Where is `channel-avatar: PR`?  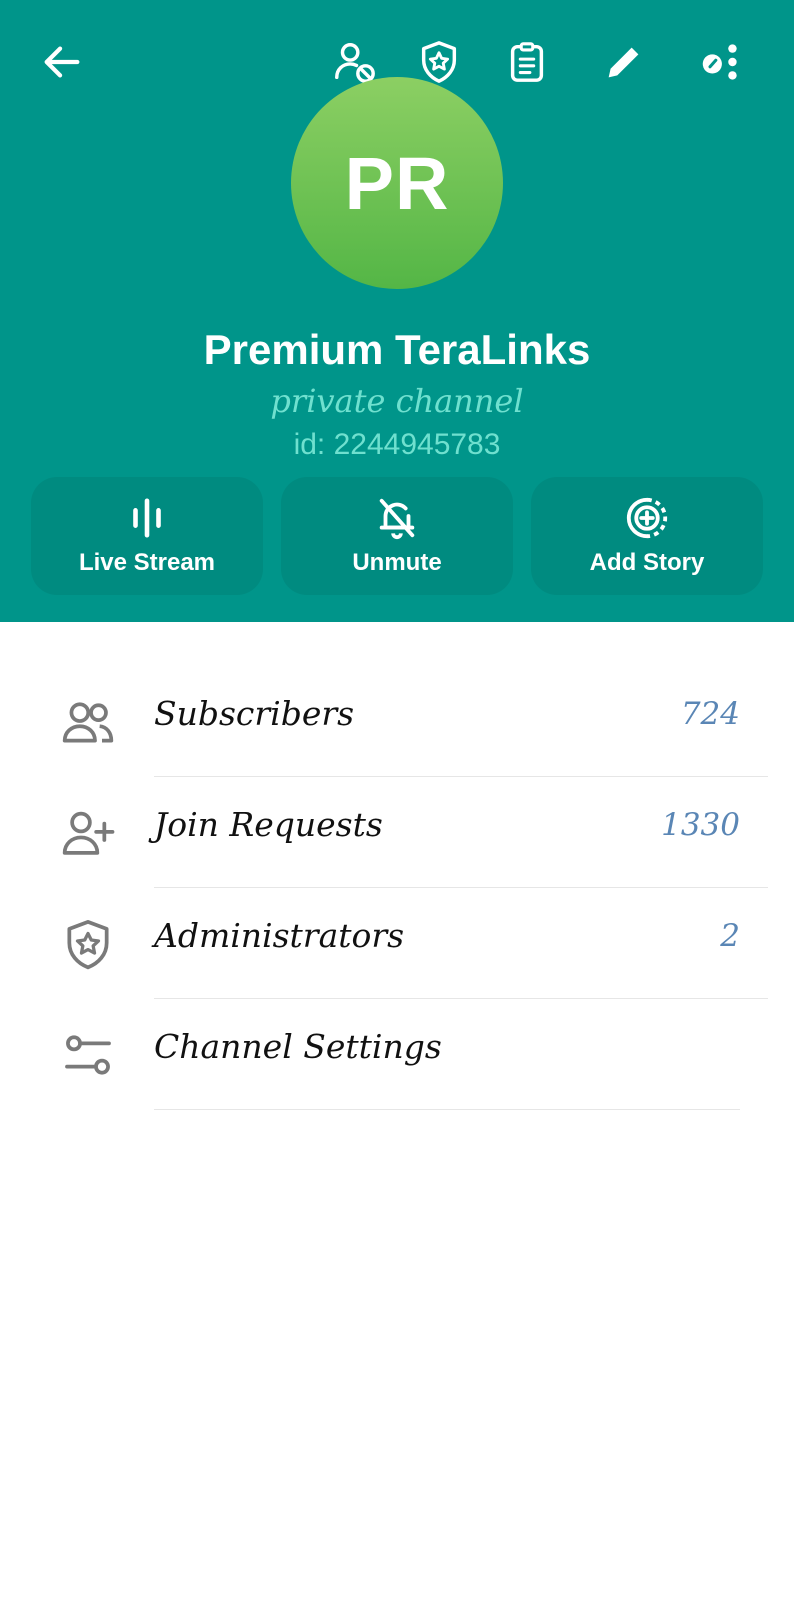
channel-avatar: PR is located at coordinates (397, 183).